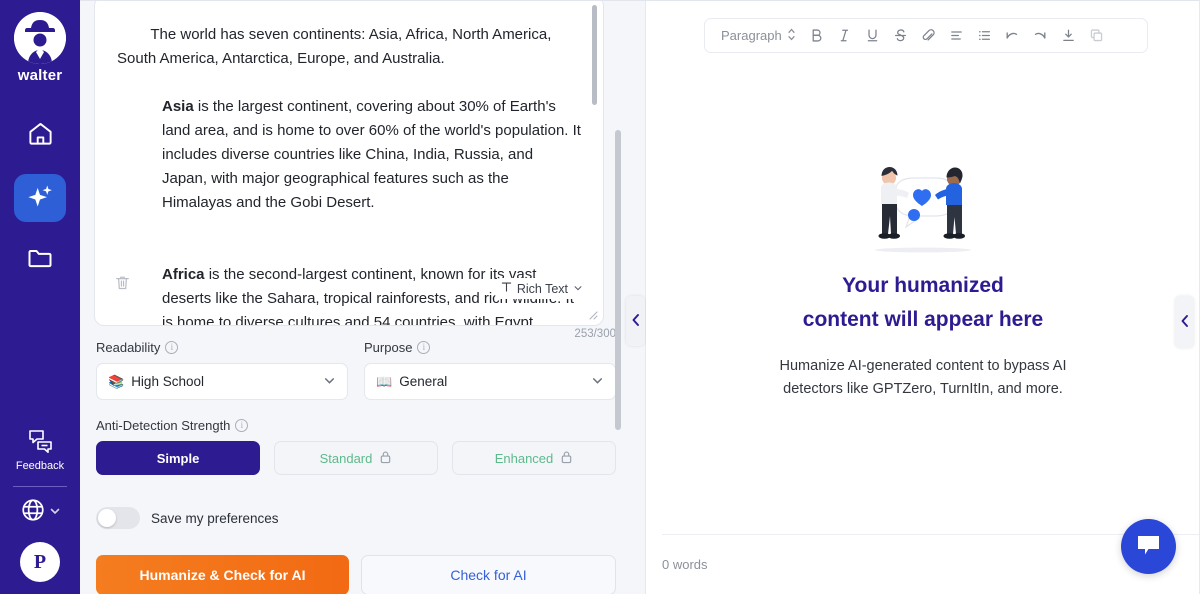 This screenshot has width=1200, height=594. I want to click on editor-paragraph-1-term: Asia, so click(178, 106).